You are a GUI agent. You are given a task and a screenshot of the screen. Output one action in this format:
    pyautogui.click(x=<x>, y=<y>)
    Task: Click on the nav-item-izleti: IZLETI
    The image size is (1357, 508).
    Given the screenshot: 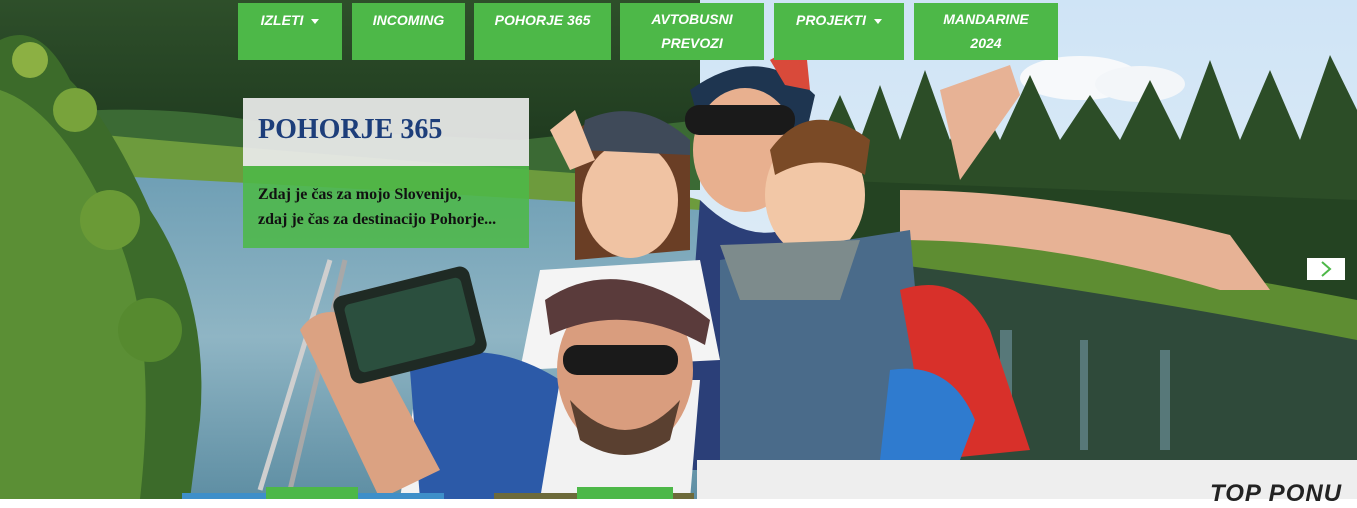 What is the action you would take?
    pyautogui.click(x=290, y=31)
    